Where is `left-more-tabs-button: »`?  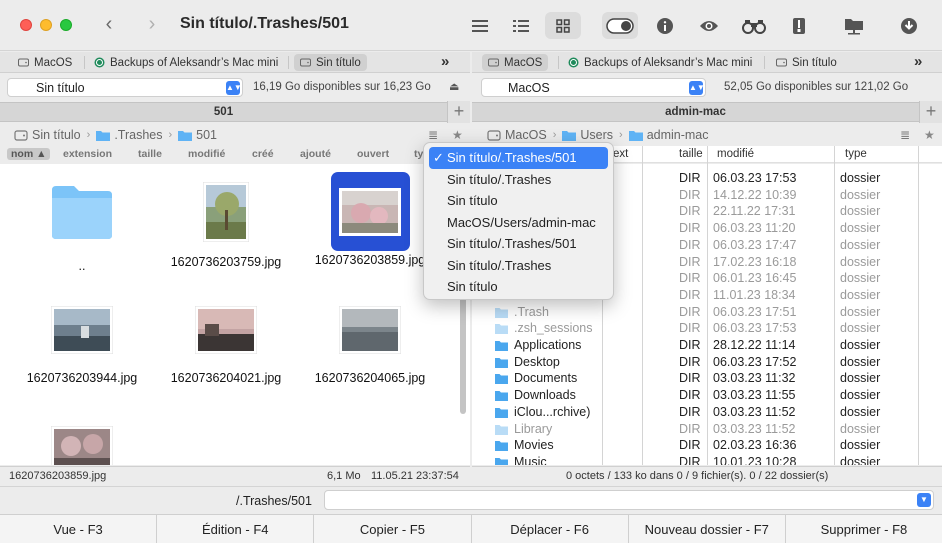
left-more-tabs-button: » is located at coordinates (445, 61).